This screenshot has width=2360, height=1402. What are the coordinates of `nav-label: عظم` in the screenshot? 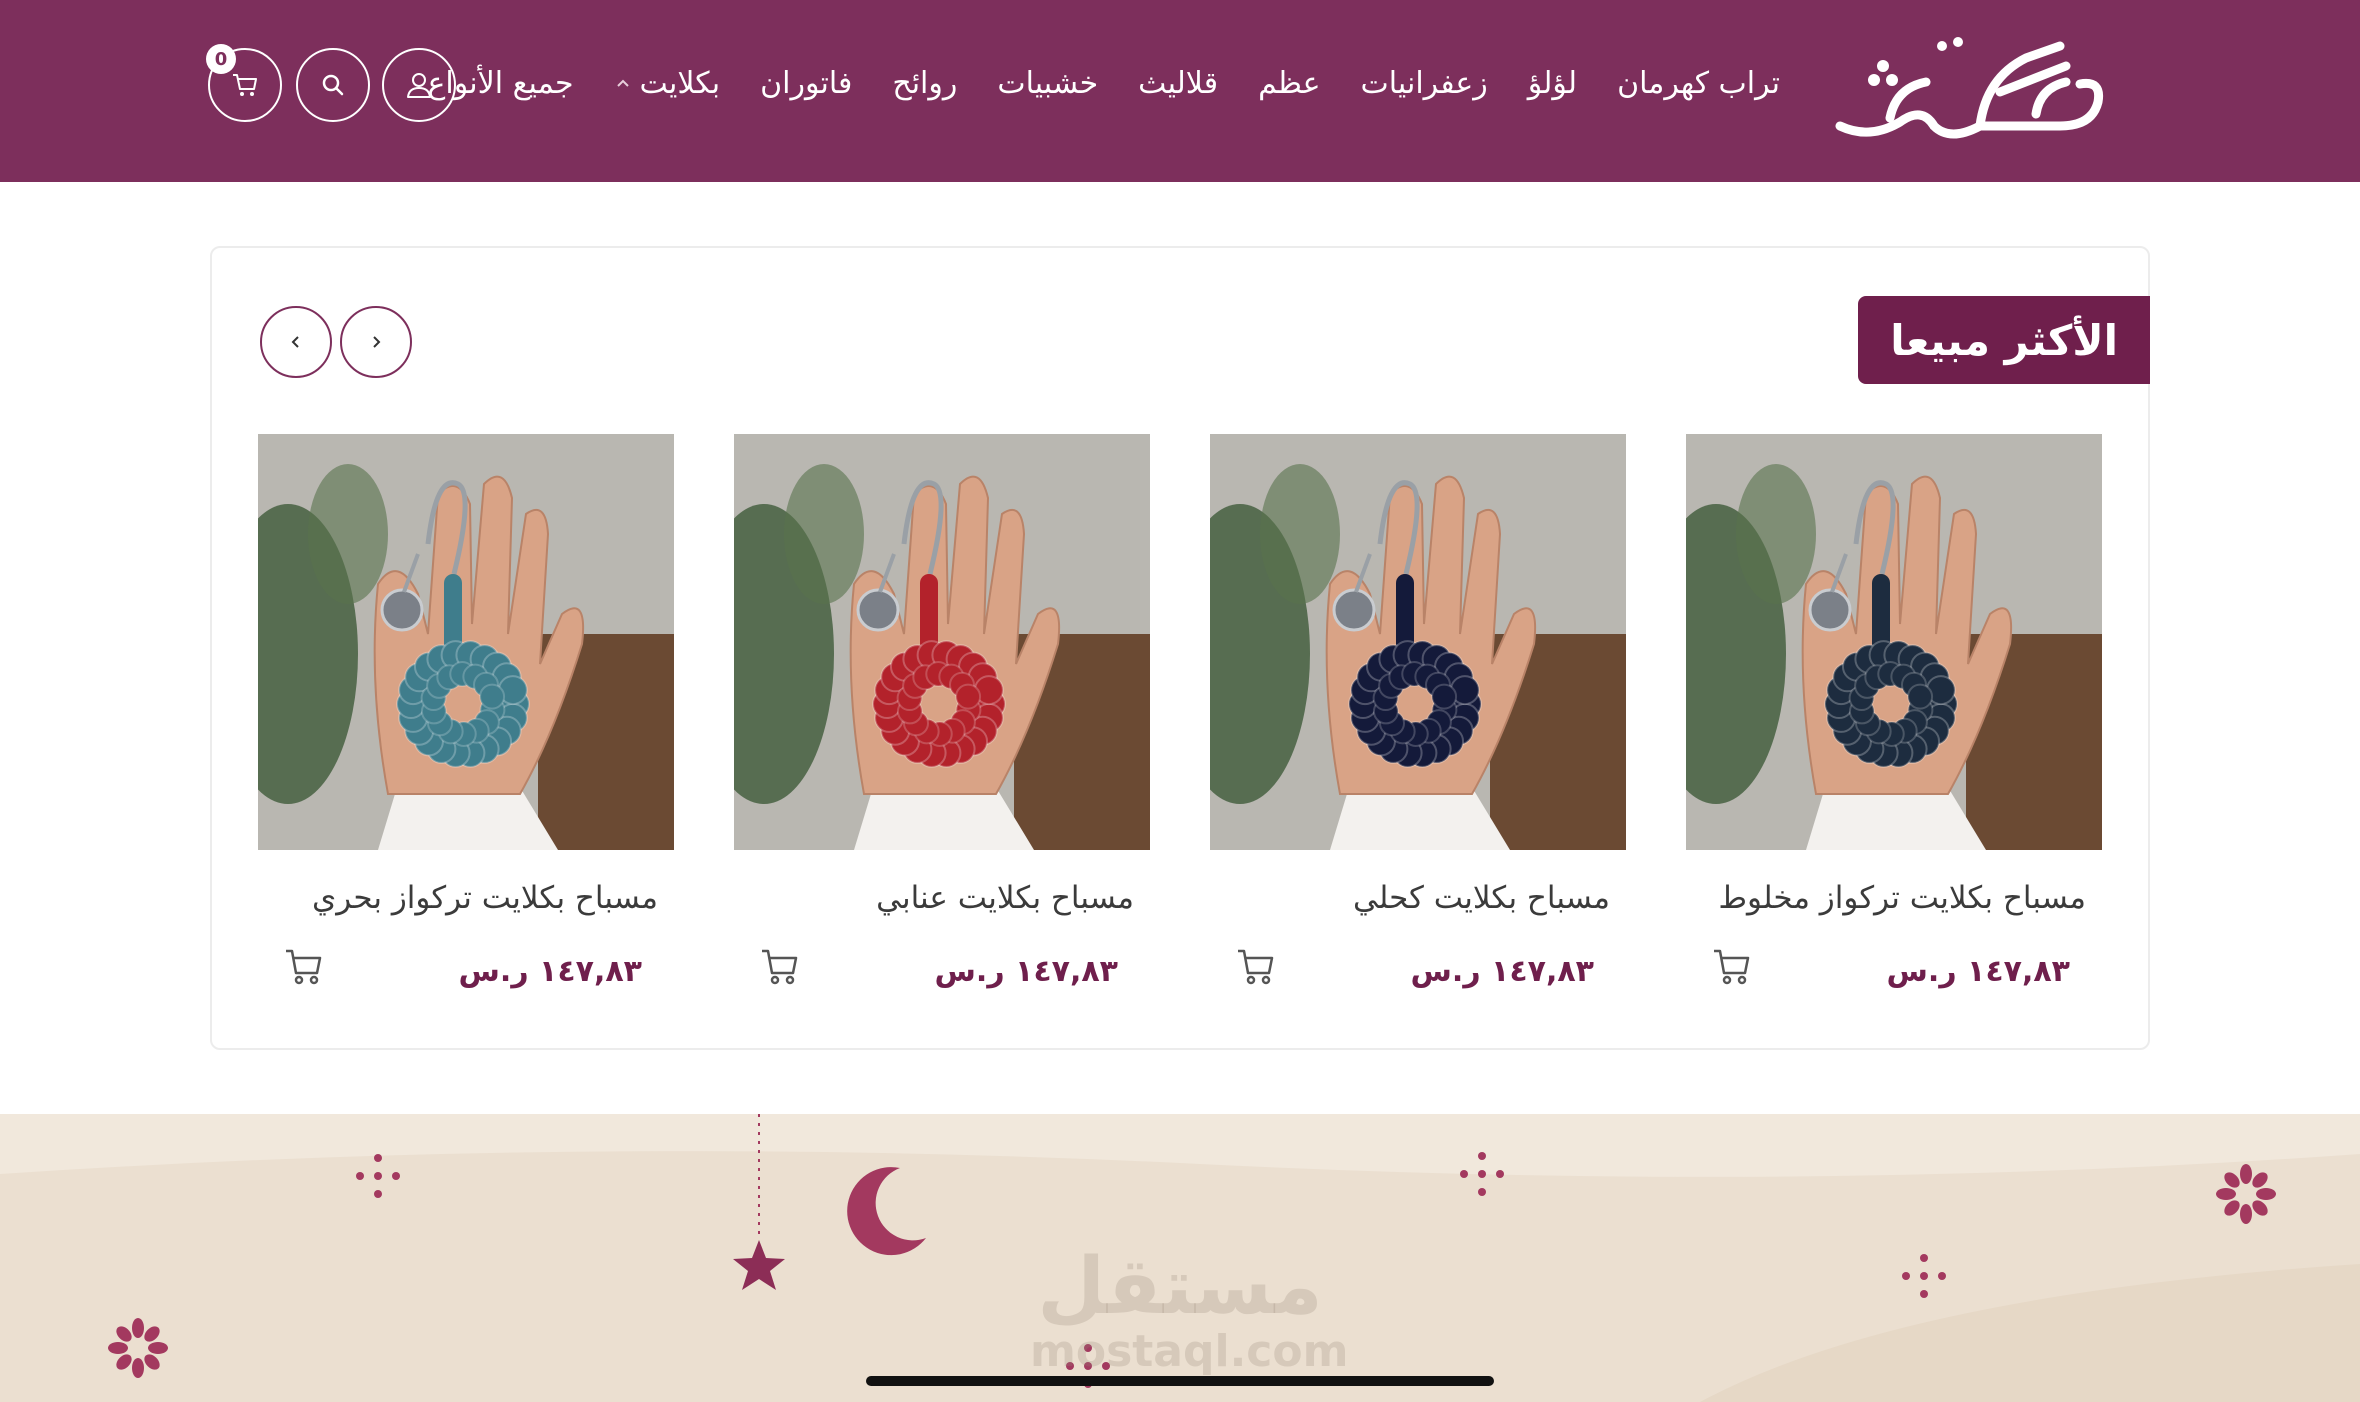 It's located at (1289, 83).